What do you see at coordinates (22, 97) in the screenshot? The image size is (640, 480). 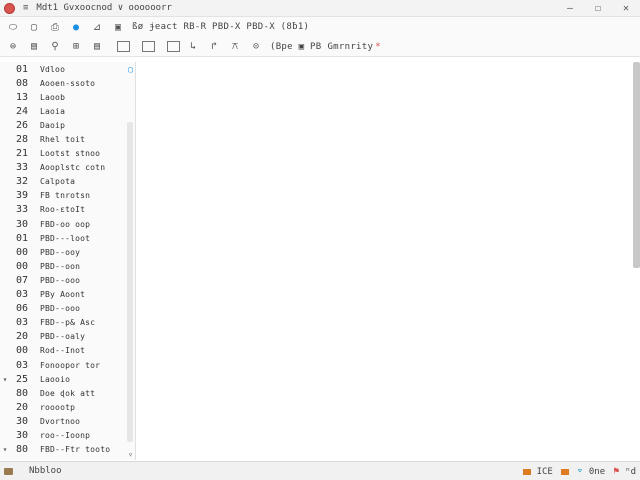 I see `row-number: 13` at bounding box center [22, 97].